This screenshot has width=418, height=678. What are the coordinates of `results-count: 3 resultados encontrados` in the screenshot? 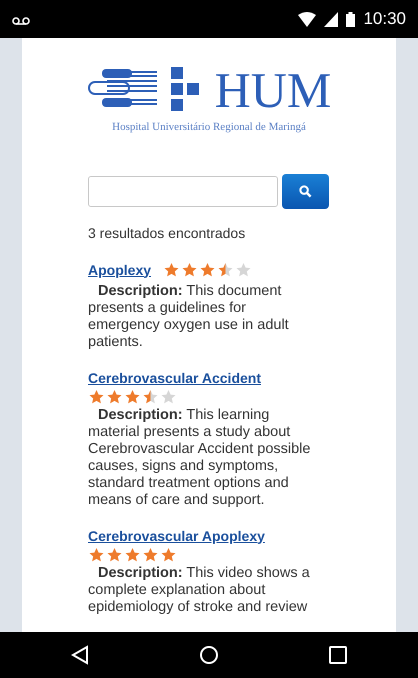 It's located at (167, 233).